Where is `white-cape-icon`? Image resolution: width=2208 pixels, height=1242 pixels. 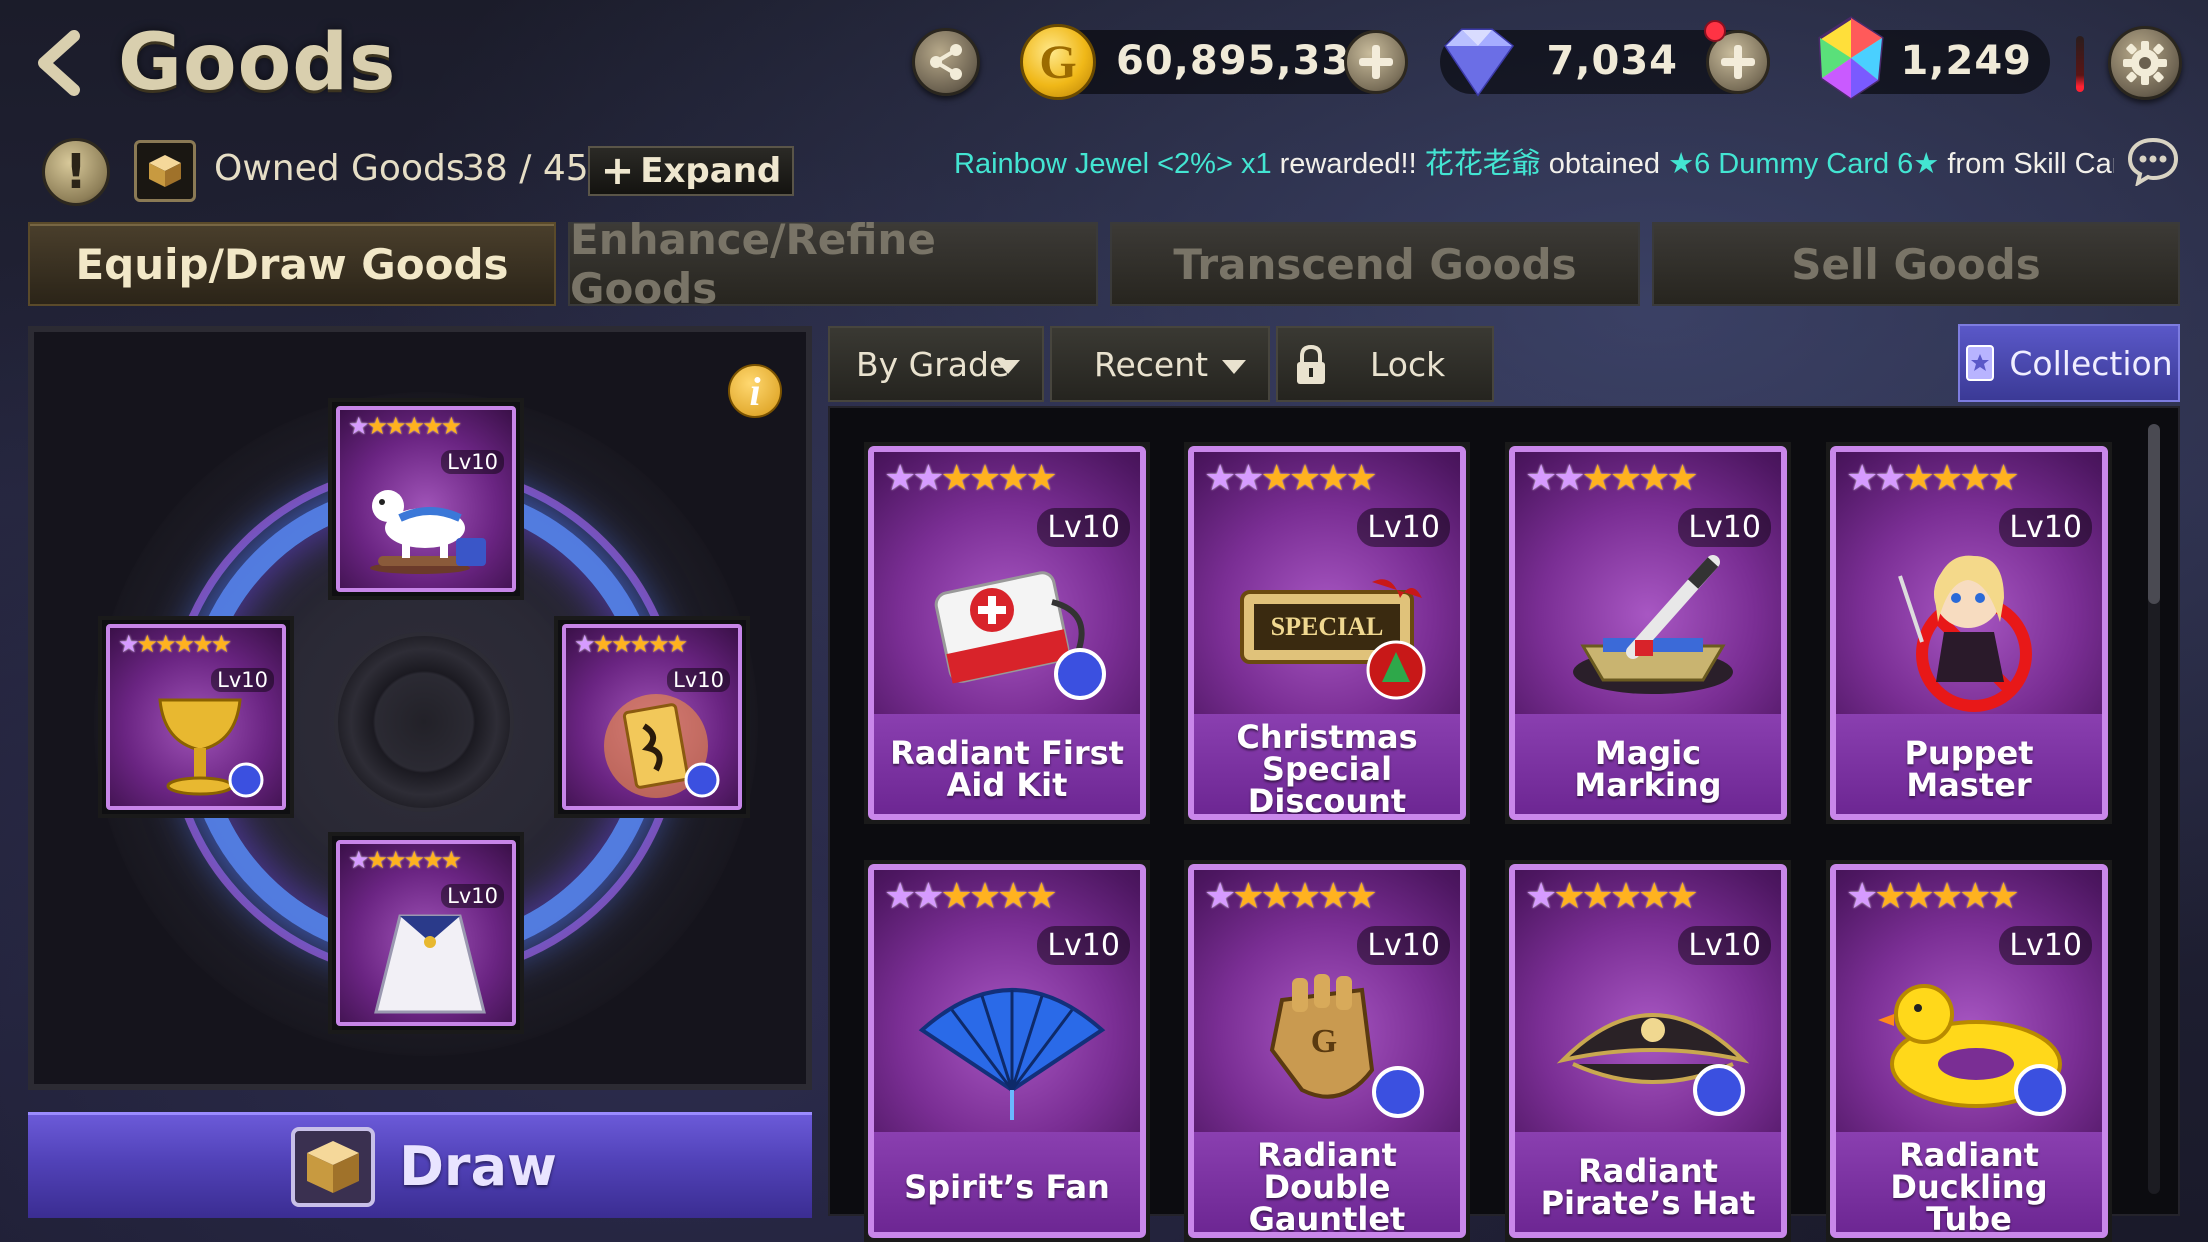 white-cape-icon is located at coordinates (430, 964).